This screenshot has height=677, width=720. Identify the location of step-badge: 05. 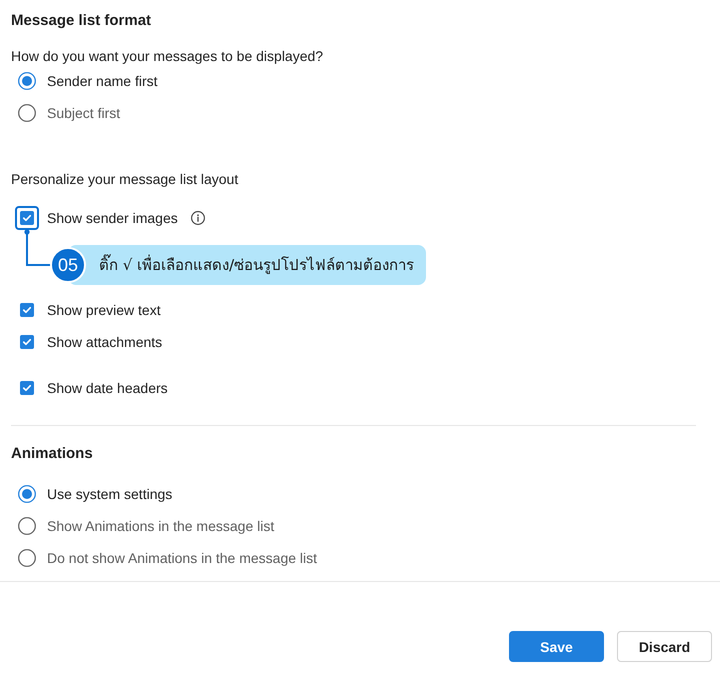
(68, 265).